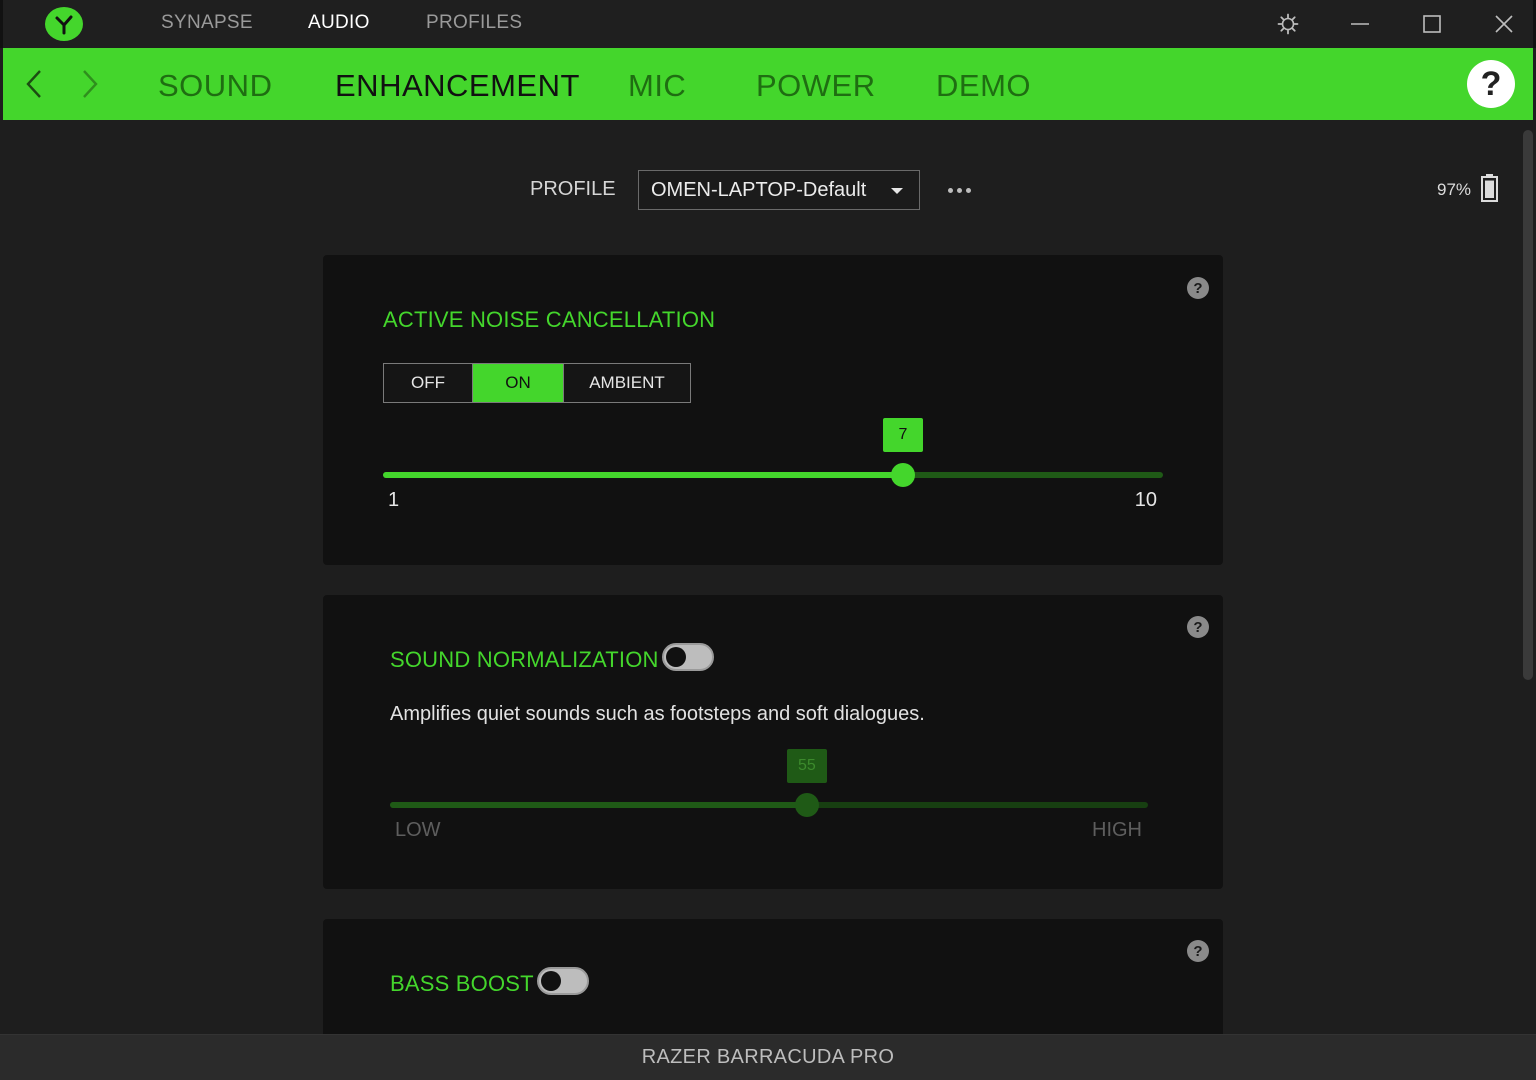 This screenshot has width=1536, height=1080. What do you see at coordinates (394, 500) in the screenshot?
I see `anc-slider-min-label: 1` at bounding box center [394, 500].